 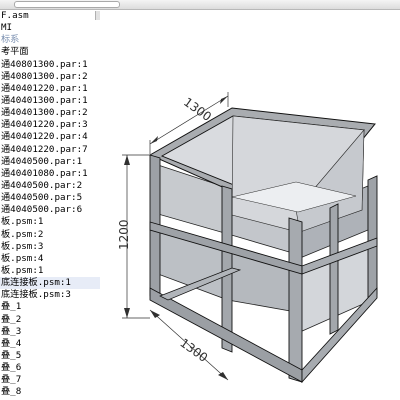 What do you see at coordinates (42, 198) in the screenshot?
I see `tree-item-label: 通4040500.par:5` at bounding box center [42, 198].